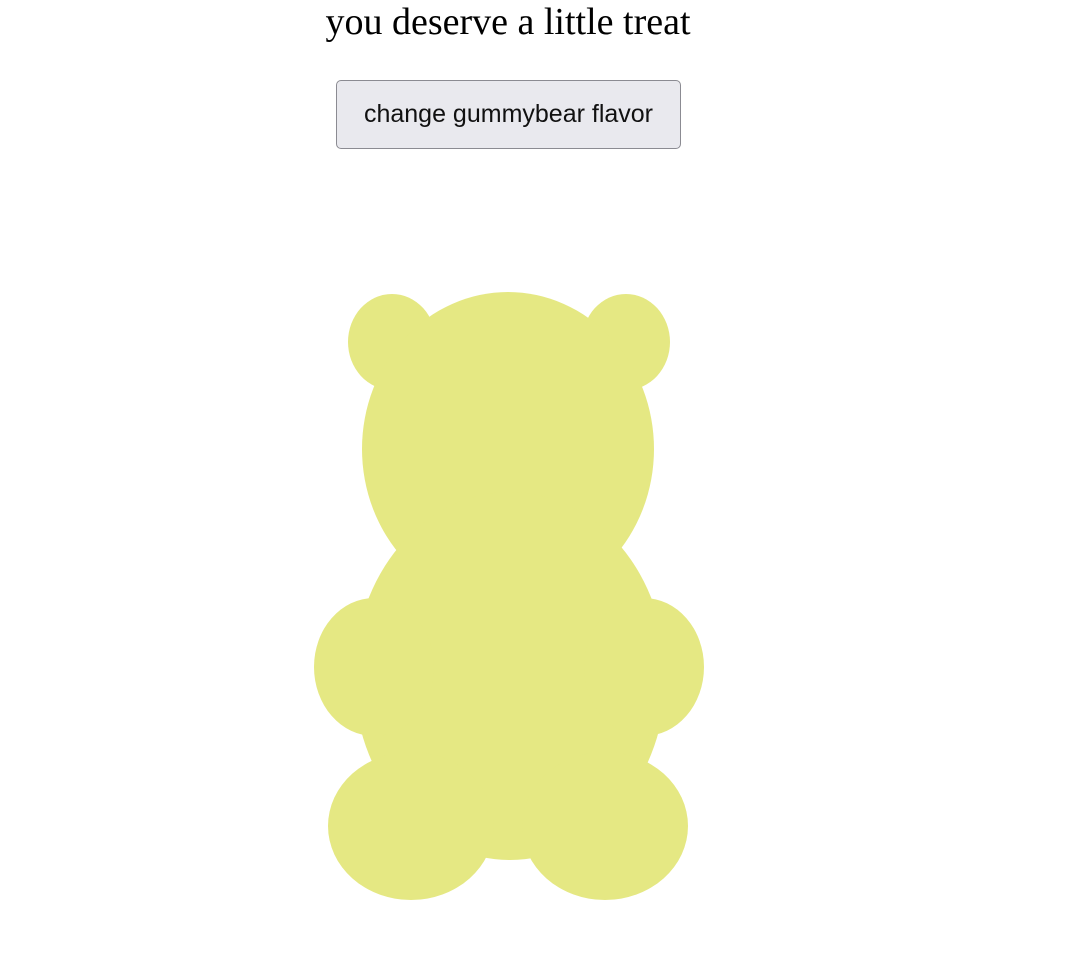 The image size is (1078, 956). What do you see at coordinates (644, 667) in the screenshot?
I see `bear-right-arm` at bounding box center [644, 667].